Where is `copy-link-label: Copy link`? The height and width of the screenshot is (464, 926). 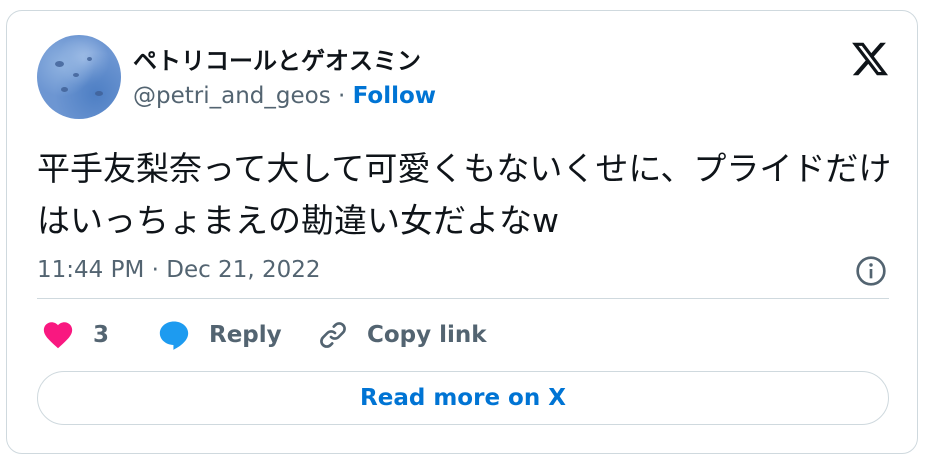
copy-link-label: Copy link is located at coordinates (427, 335).